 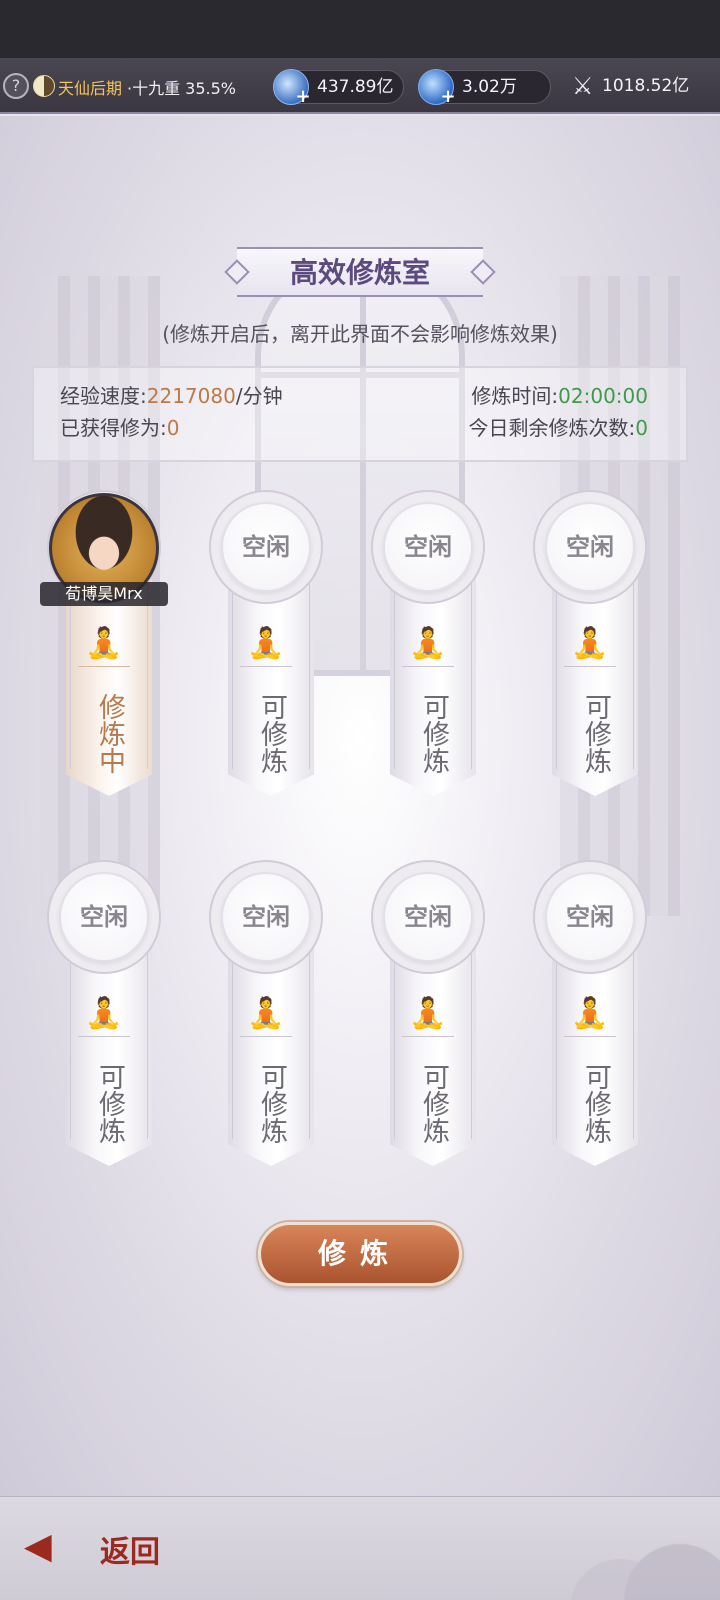 What do you see at coordinates (360, 272) in the screenshot?
I see `page-title: 高效修炼室` at bounding box center [360, 272].